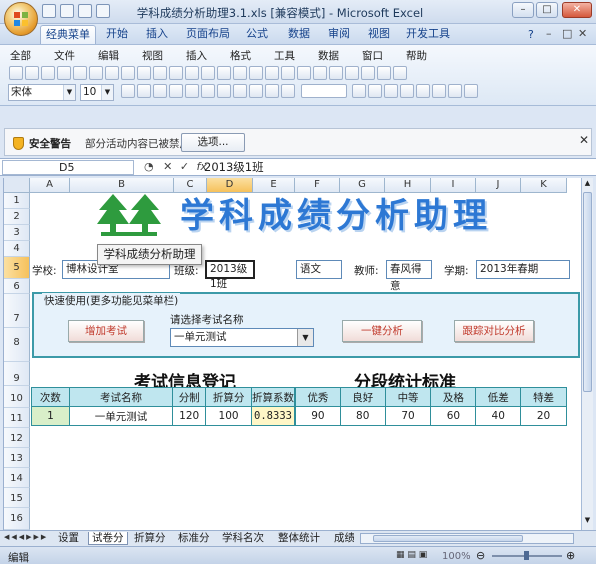 Image resolution: width=596 pixels, height=564 pixels. What do you see at coordinates (122, 185) in the screenshot?
I see `col-header-b: B` at bounding box center [122, 185].